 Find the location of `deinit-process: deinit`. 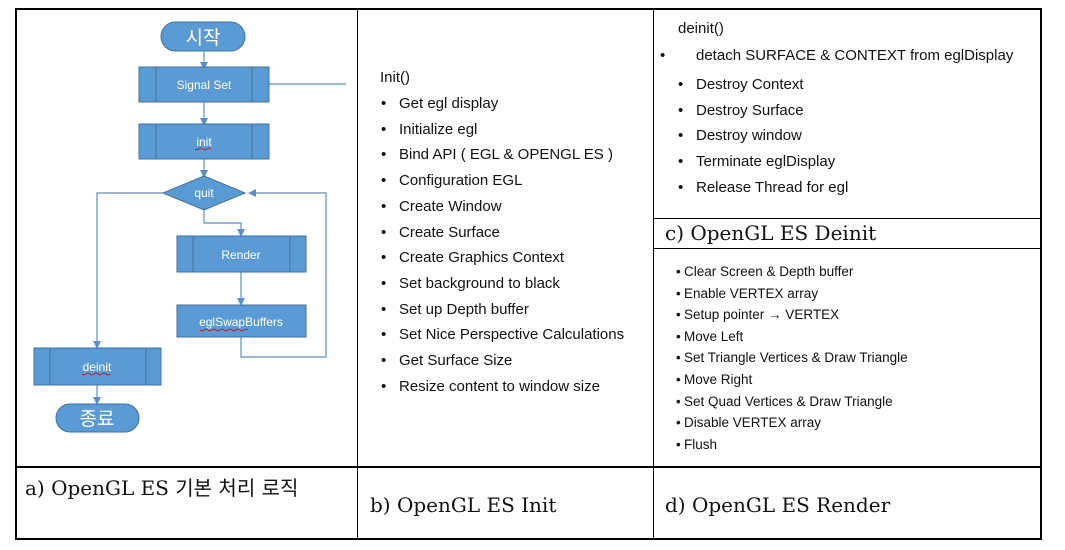

deinit-process: deinit is located at coordinates (97, 366).